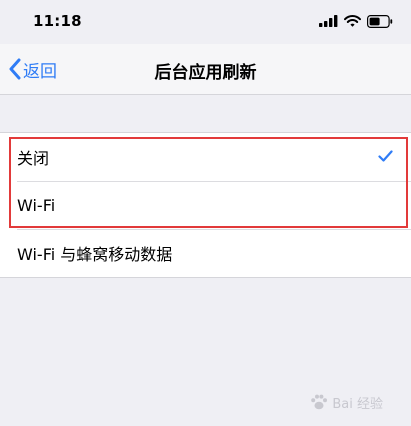  What do you see at coordinates (385, 156) in the screenshot?
I see `checkmark-icon` at bounding box center [385, 156].